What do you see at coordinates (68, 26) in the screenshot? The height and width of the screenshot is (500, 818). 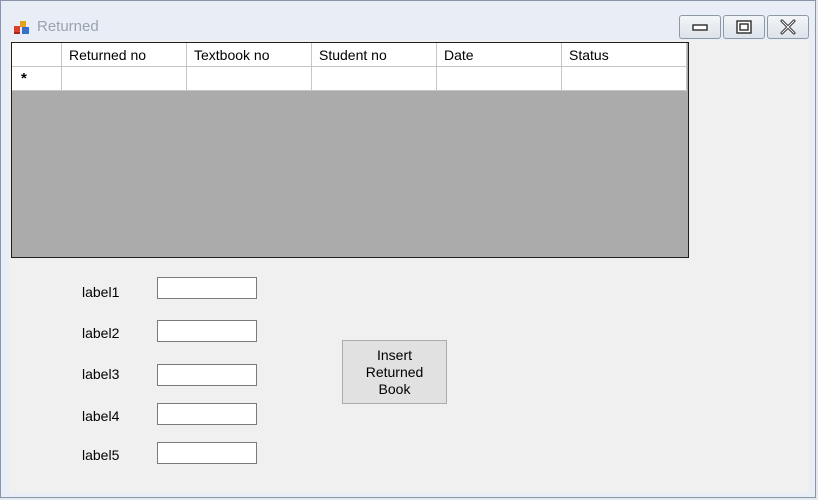 I see `window-title: Returned` at bounding box center [68, 26].